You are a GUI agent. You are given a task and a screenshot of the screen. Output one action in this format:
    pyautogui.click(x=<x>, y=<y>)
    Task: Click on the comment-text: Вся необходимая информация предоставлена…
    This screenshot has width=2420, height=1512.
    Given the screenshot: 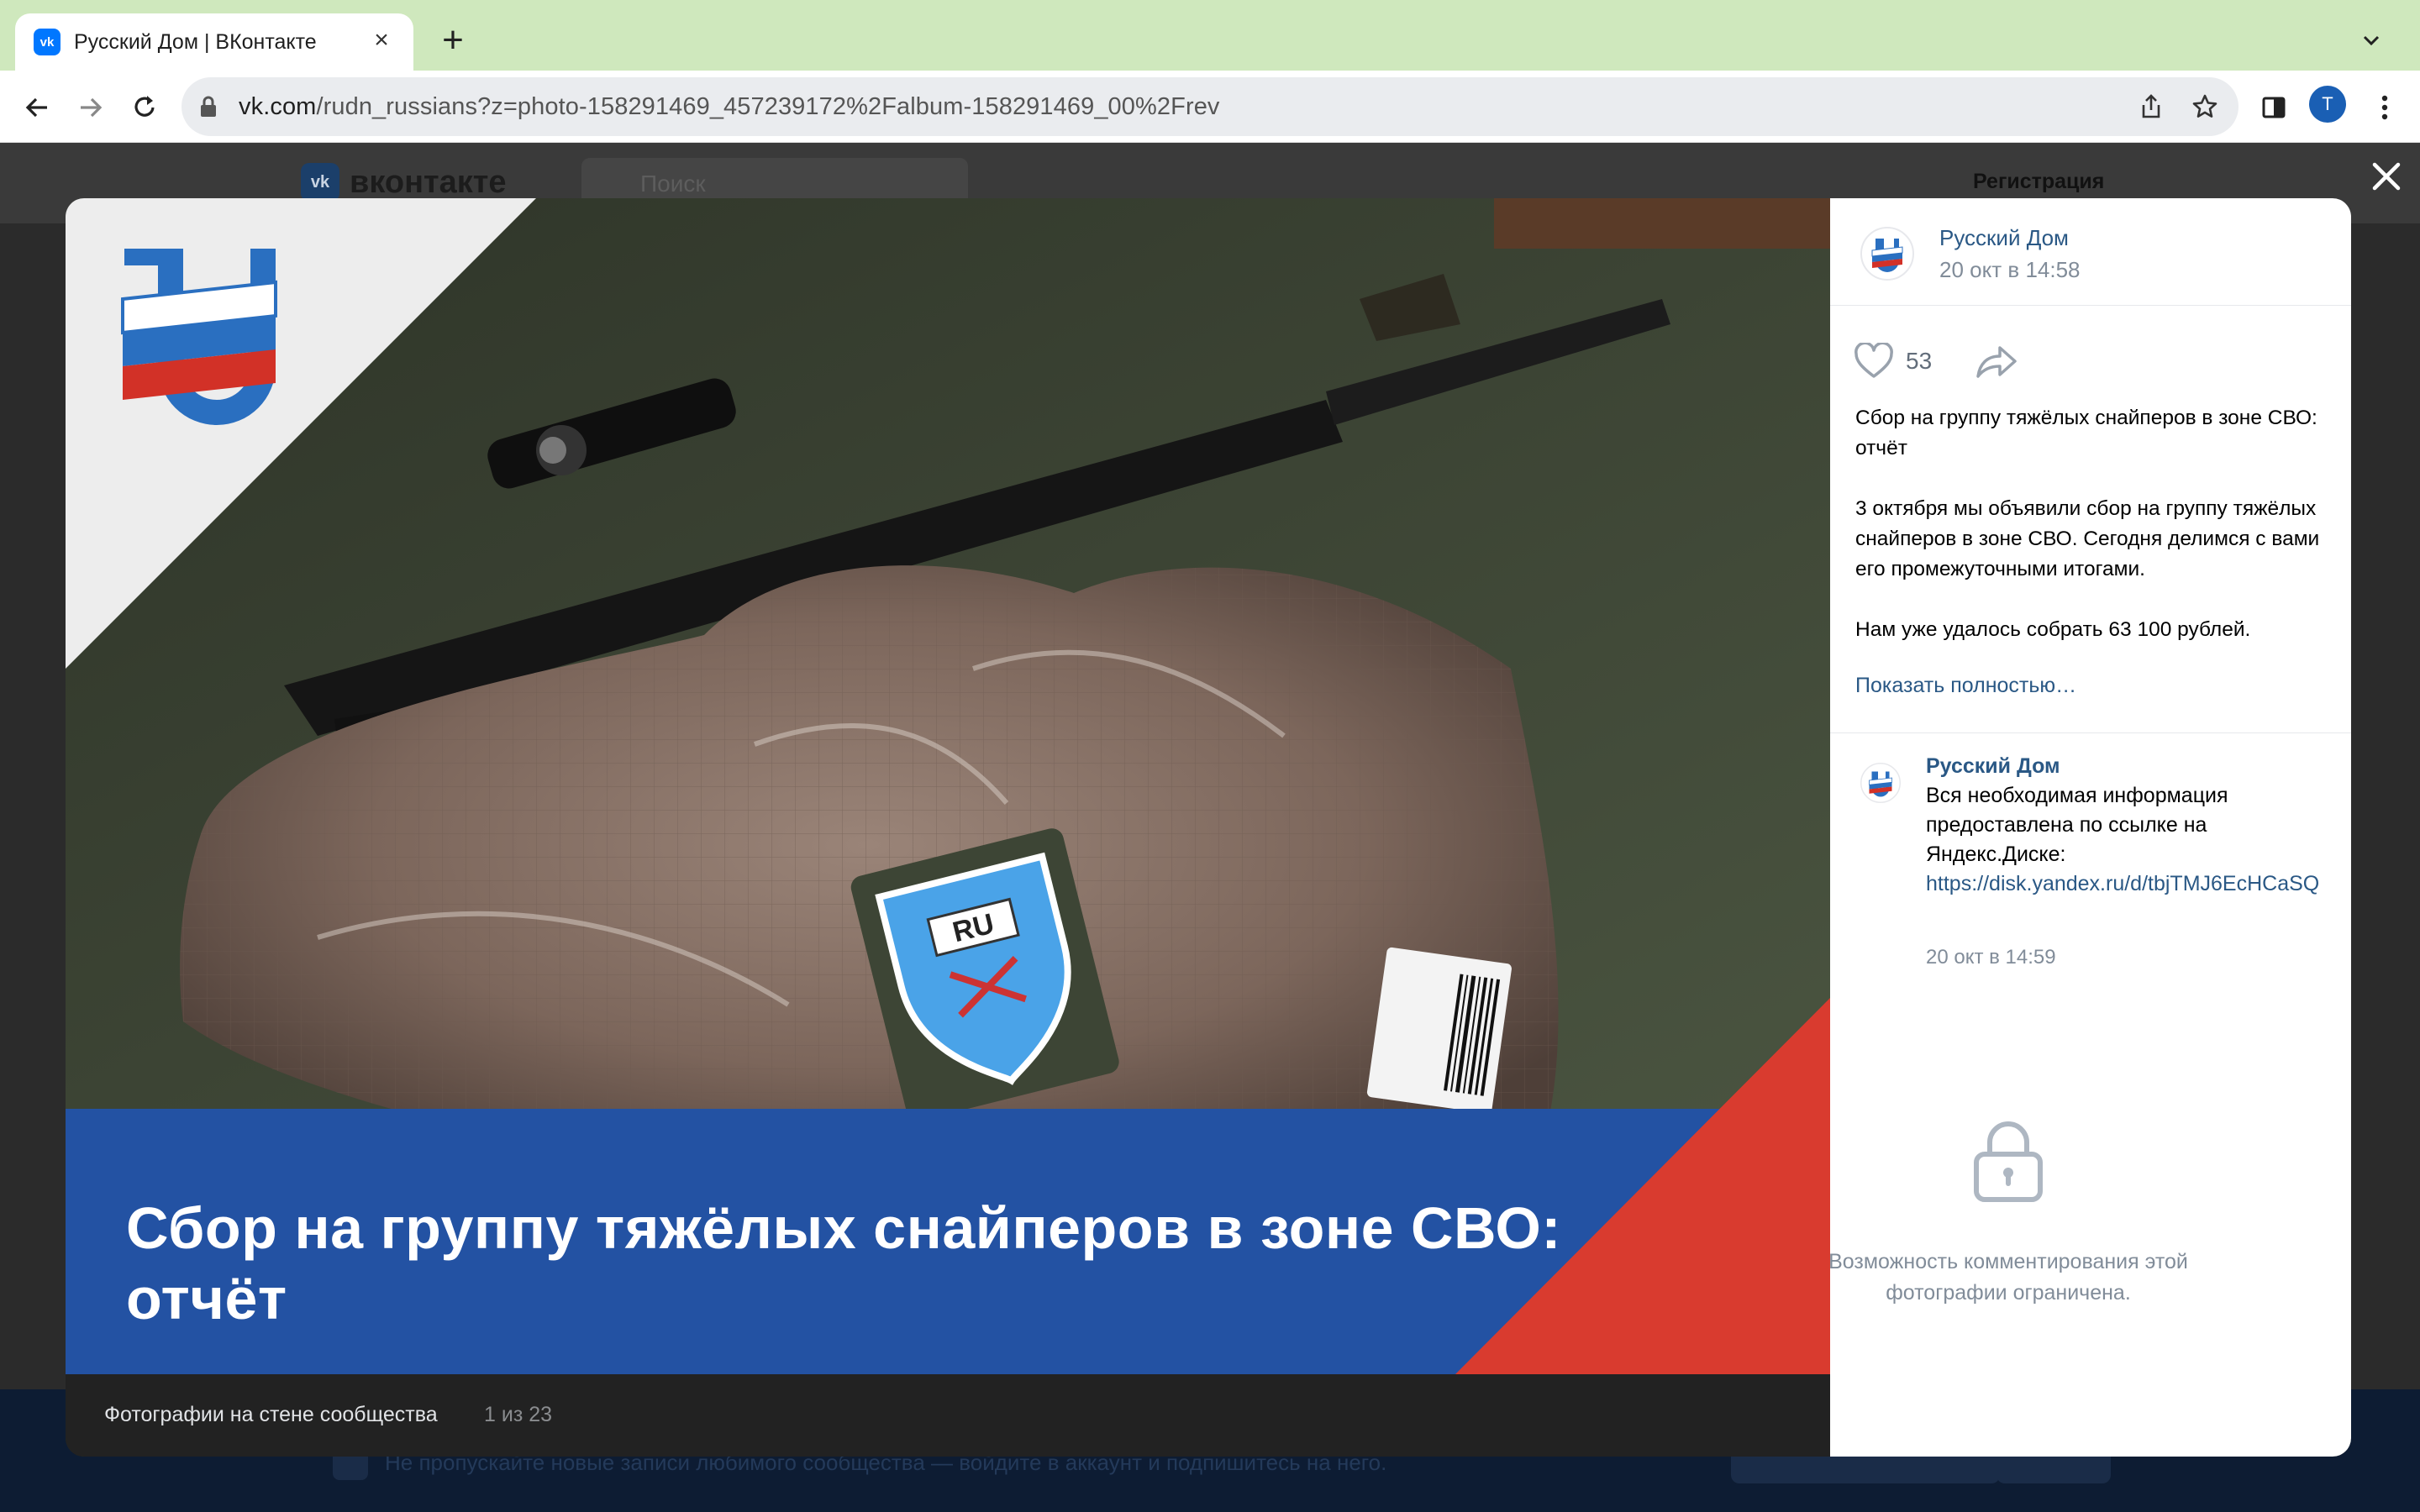 What is the action you would take?
    pyautogui.click(x=2127, y=840)
    